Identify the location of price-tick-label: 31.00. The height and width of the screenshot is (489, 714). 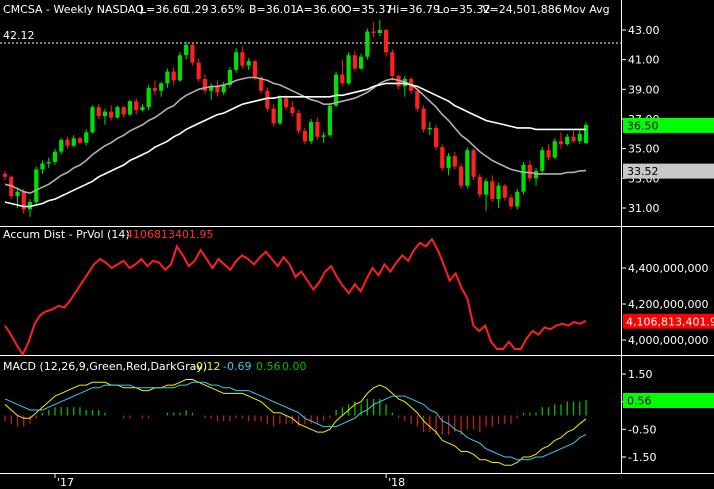
(644, 208).